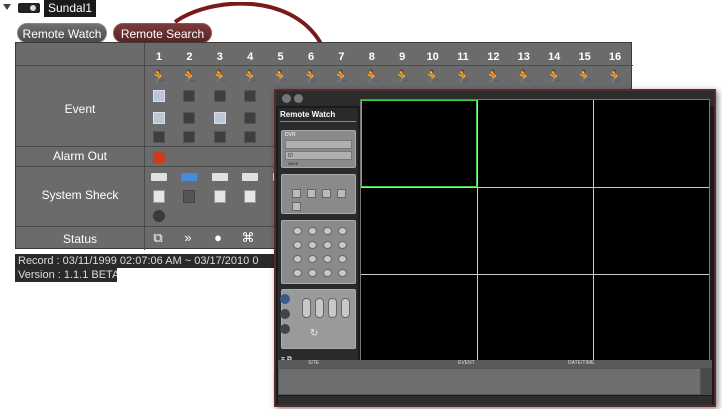  Describe the element at coordinates (29, 8) in the screenshot. I see `dvr-device-icon` at that location.